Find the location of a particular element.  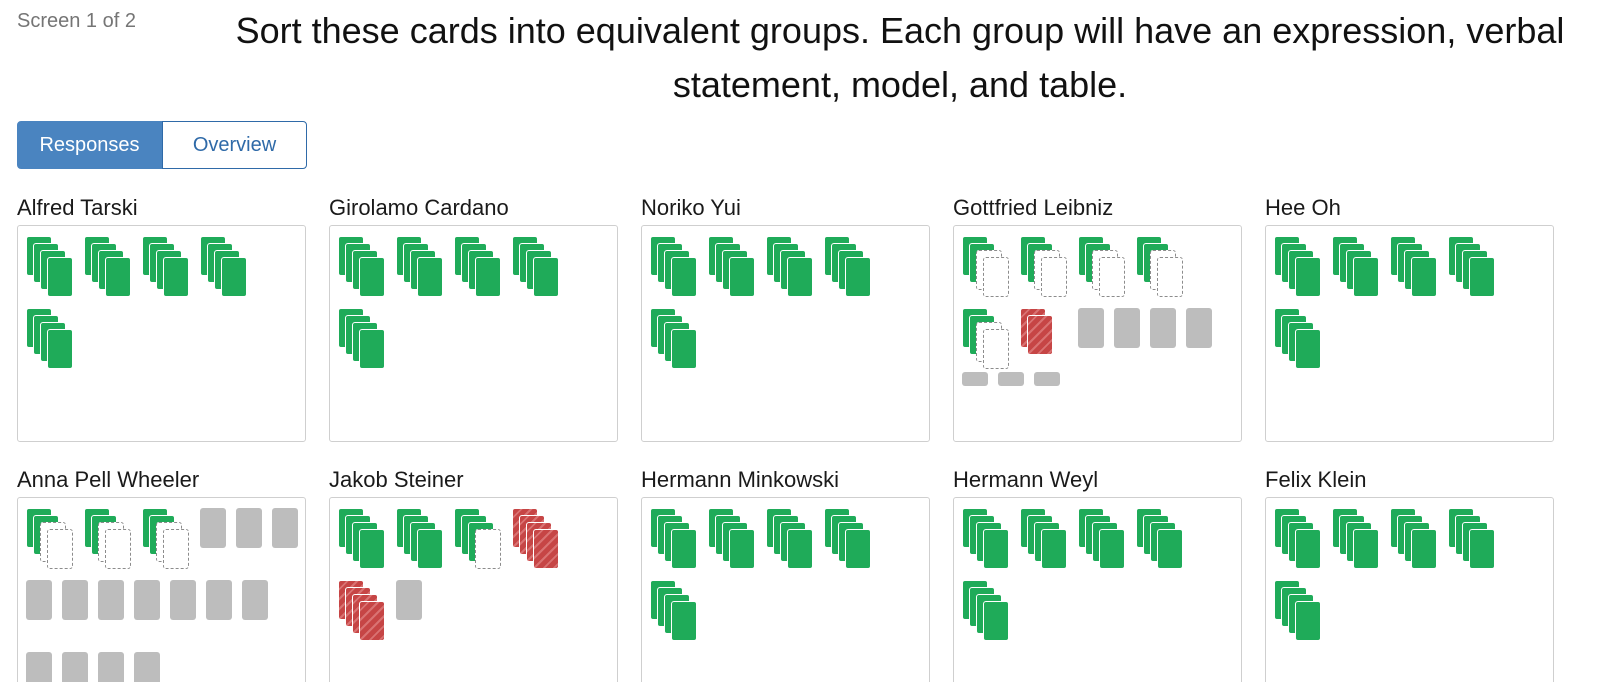

tab-overview: Overview is located at coordinates (234, 145).